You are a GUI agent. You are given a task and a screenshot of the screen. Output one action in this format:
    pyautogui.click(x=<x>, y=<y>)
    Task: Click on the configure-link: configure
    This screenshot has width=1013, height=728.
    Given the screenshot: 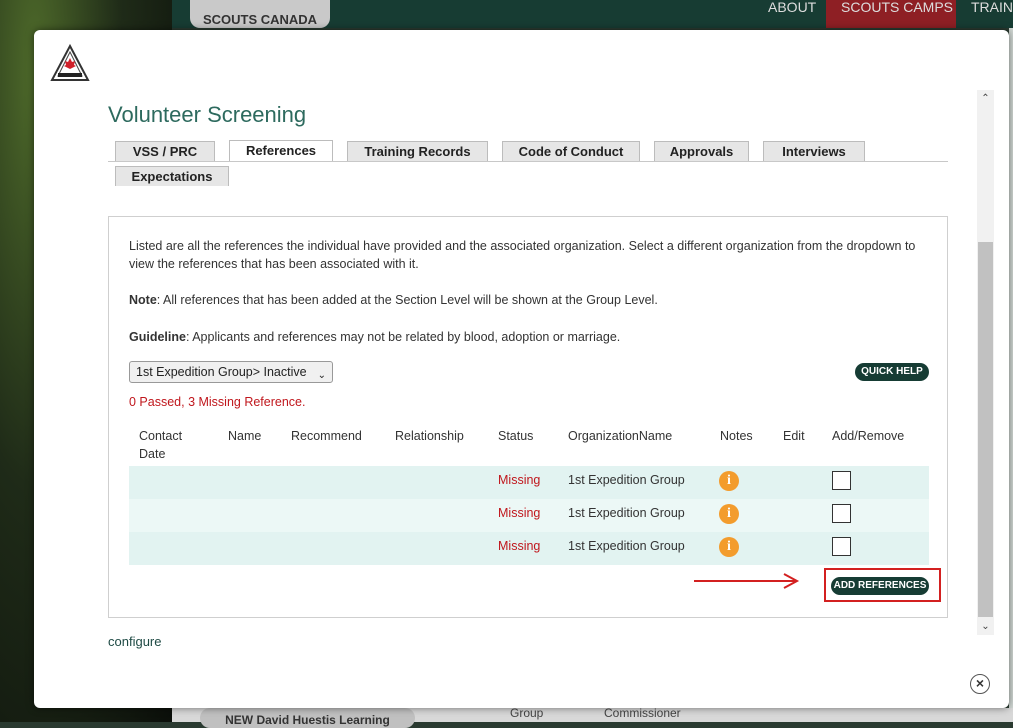 What is the action you would take?
    pyautogui.click(x=134, y=641)
    